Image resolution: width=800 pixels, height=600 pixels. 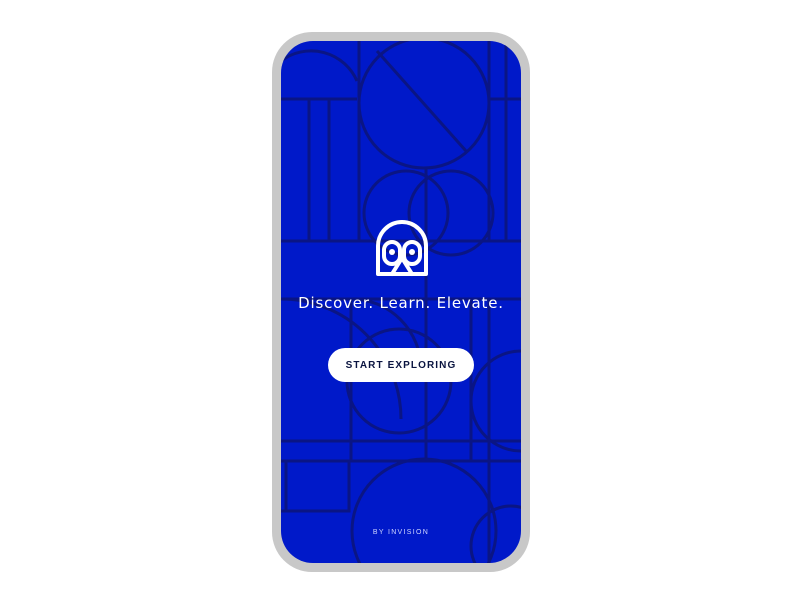 What do you see at coordinates (401, 365) in the screenshot?
I see `start-exploring-button: START EXPLORING` at bounding box center [401, 365].